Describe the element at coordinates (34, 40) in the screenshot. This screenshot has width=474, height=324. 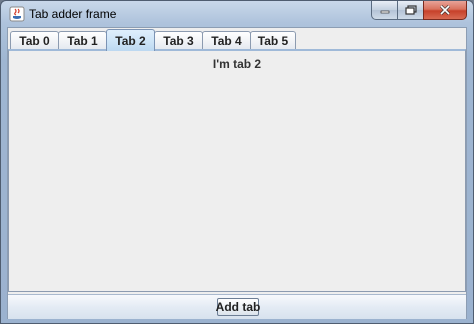
I see `tab-0: Tab 0` at that location.